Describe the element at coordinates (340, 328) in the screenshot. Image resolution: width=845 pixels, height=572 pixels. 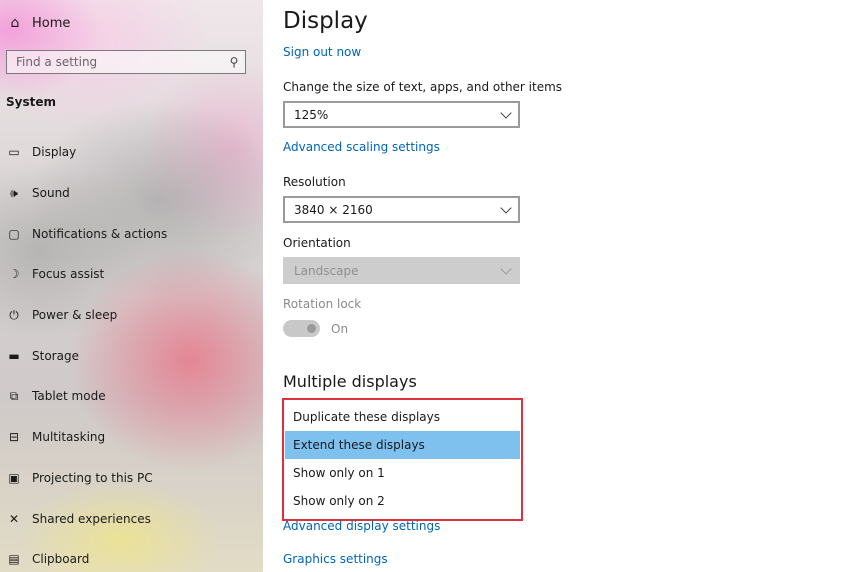
I see `rotation-lock-state: On` at that location.